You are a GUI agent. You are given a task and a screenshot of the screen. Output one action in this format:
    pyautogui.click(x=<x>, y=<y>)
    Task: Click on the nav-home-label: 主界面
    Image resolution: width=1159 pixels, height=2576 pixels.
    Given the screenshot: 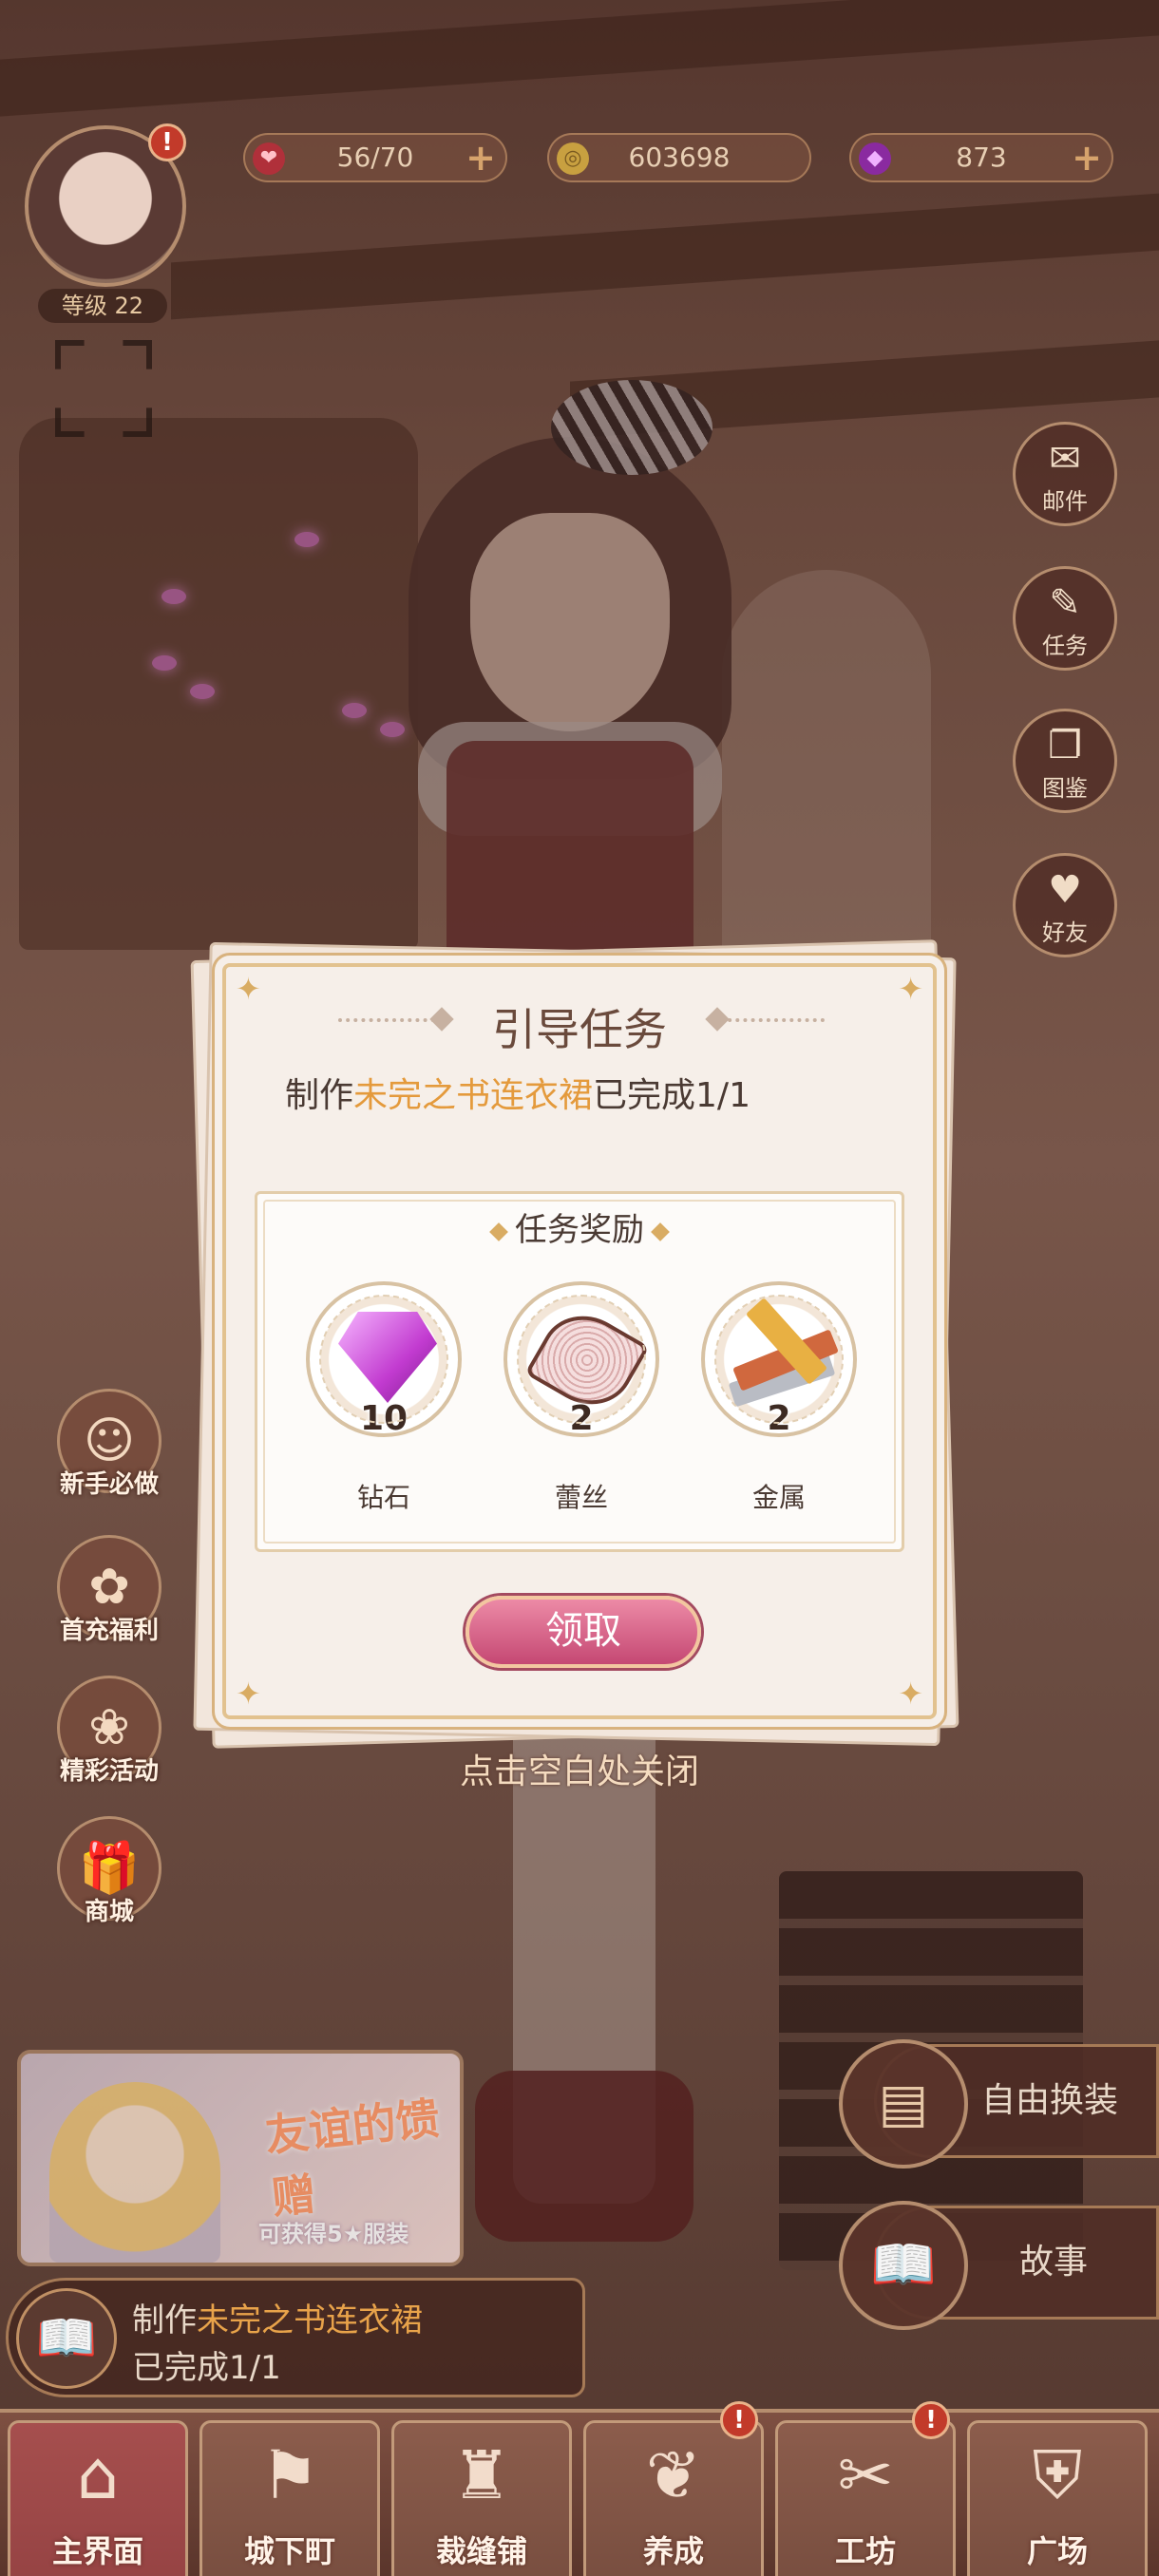 What is the action you would take?
    pyautogui.click(x=97, y=2551)
    